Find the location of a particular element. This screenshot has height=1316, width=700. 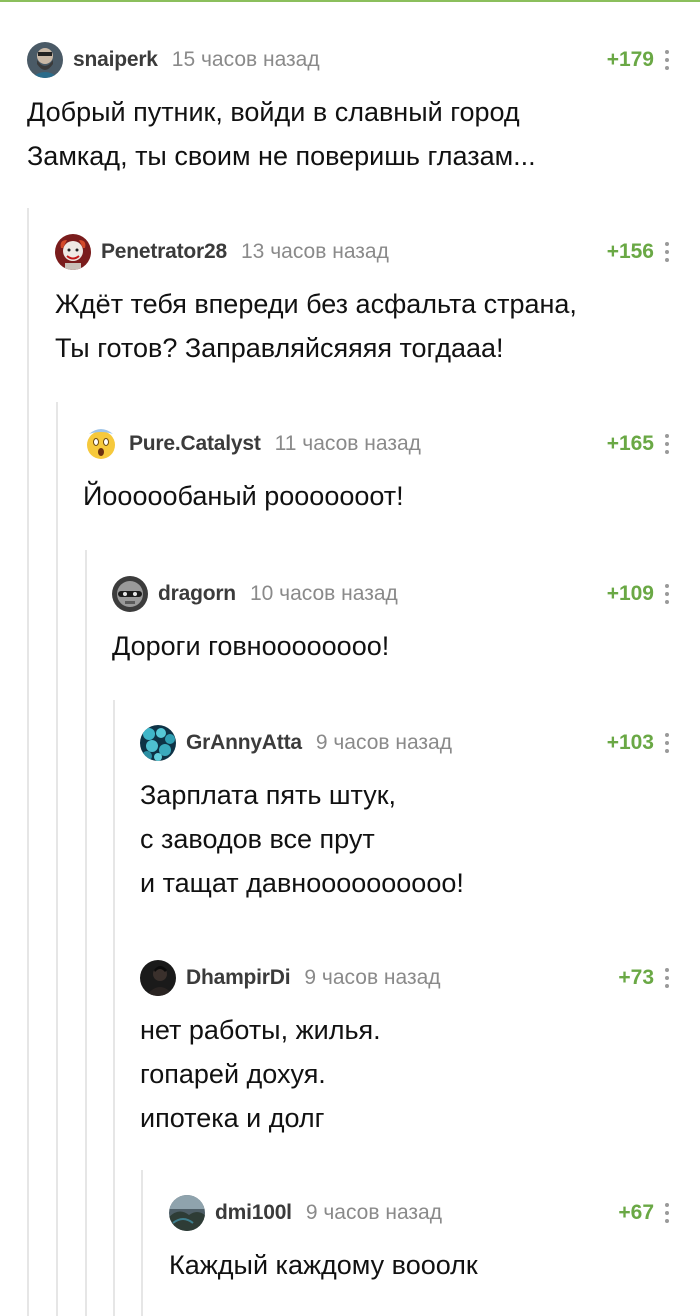

comment-header: DhampirDi 9 часов назад +73 is located at coordinates (420, 978).